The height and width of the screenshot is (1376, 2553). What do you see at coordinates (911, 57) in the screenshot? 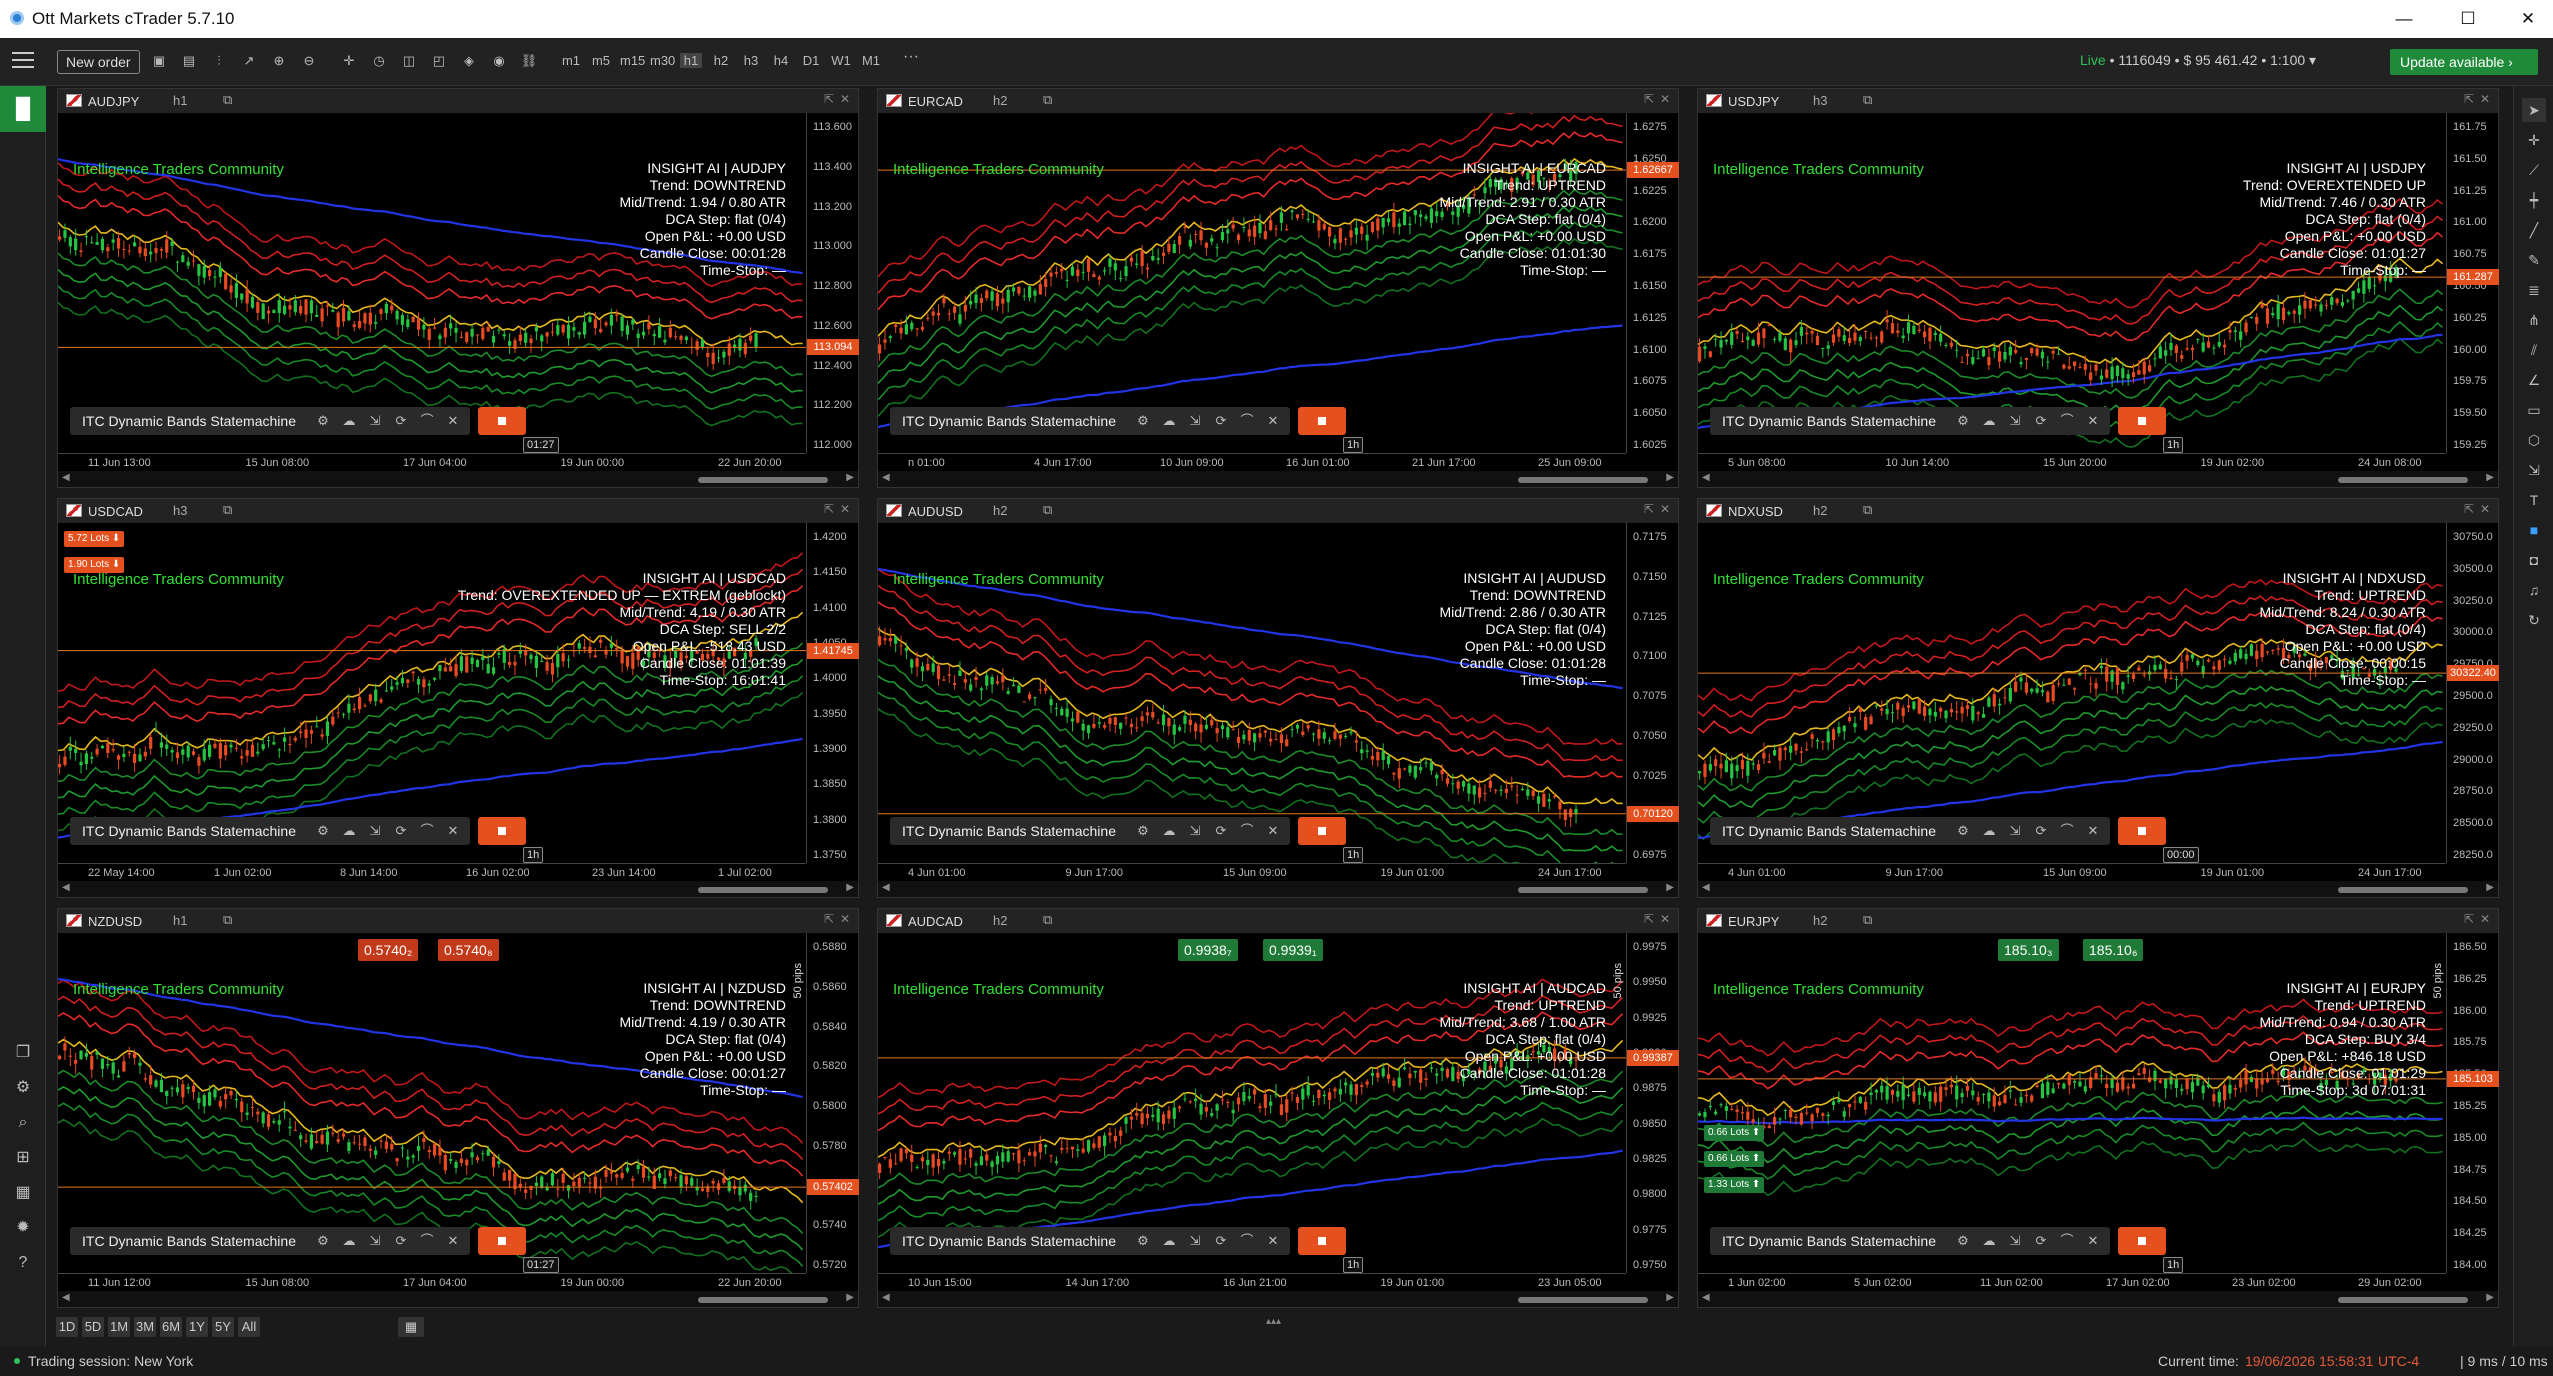
I see `more-timeframes-button: ···` at bounding box center [911, 57].